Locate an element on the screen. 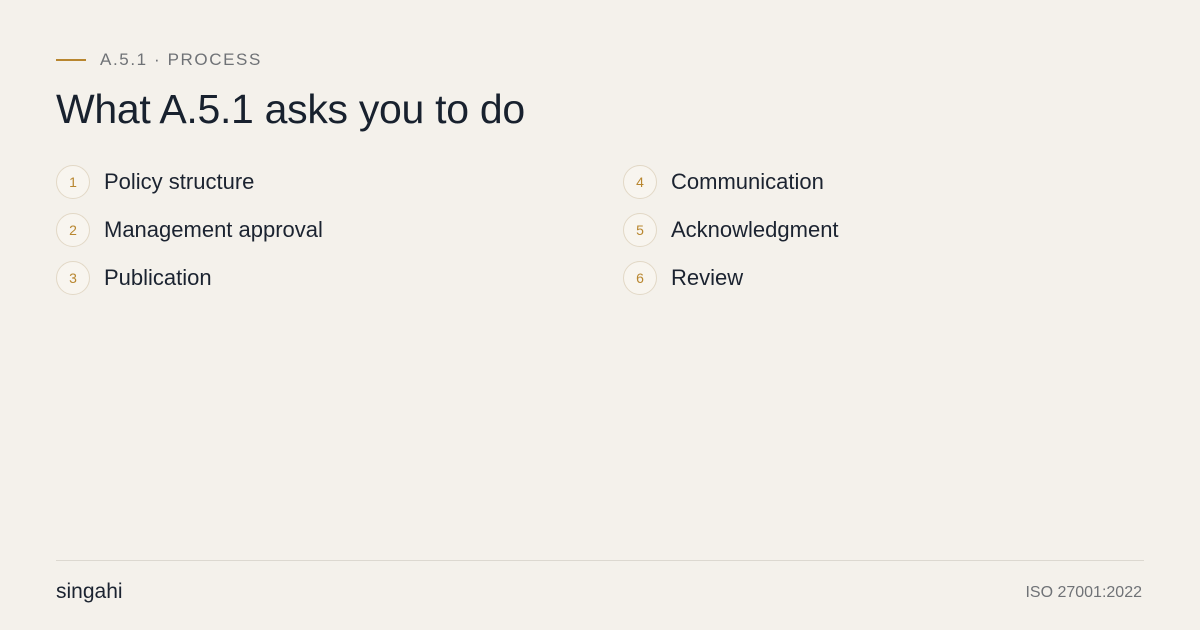 The width and height of the screenshot is (1200, 630). page-title: What A.5.1 asks you to do is located at coordinates (290, 109).